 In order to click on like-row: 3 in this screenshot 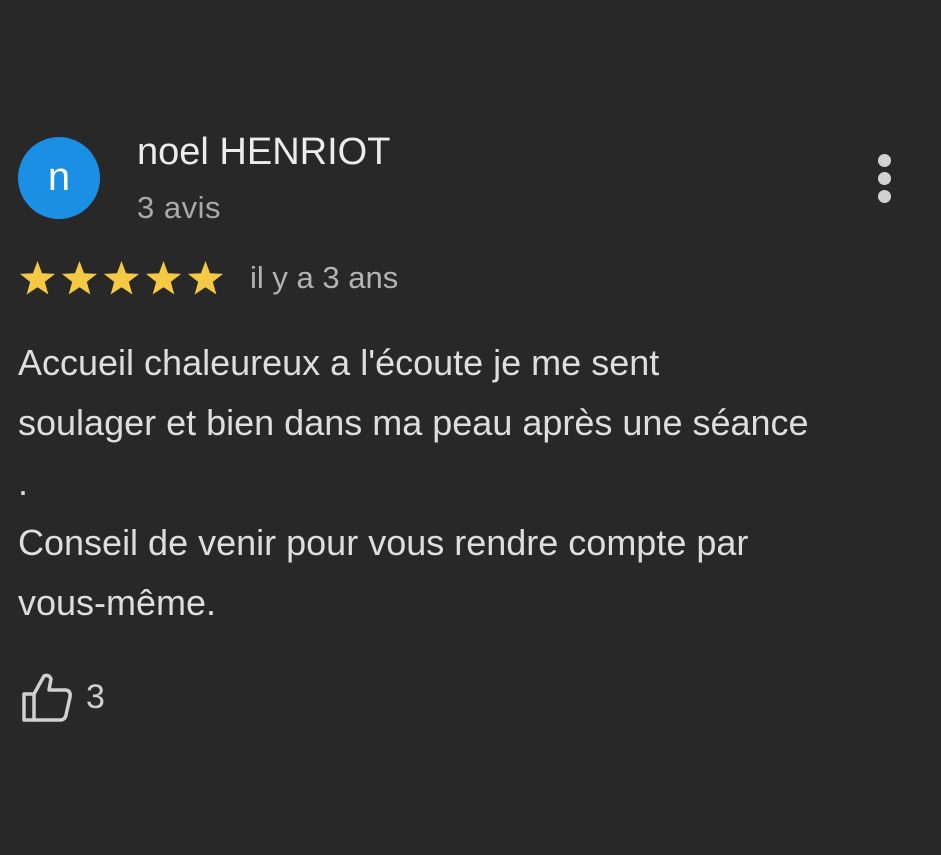, I will do `click(62, 697)`.